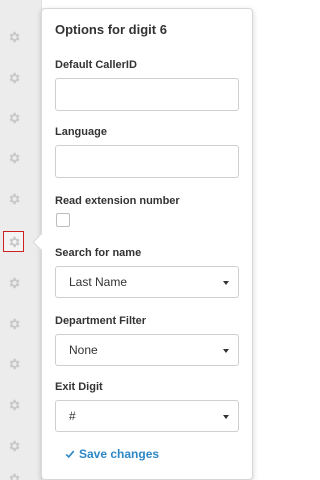 This screenshot has width=320, height=480. What do you see at coordinates (111, 29) in the screenshot?
I see `popover-title: Options for digit 6` at bounding box center [111, 29].